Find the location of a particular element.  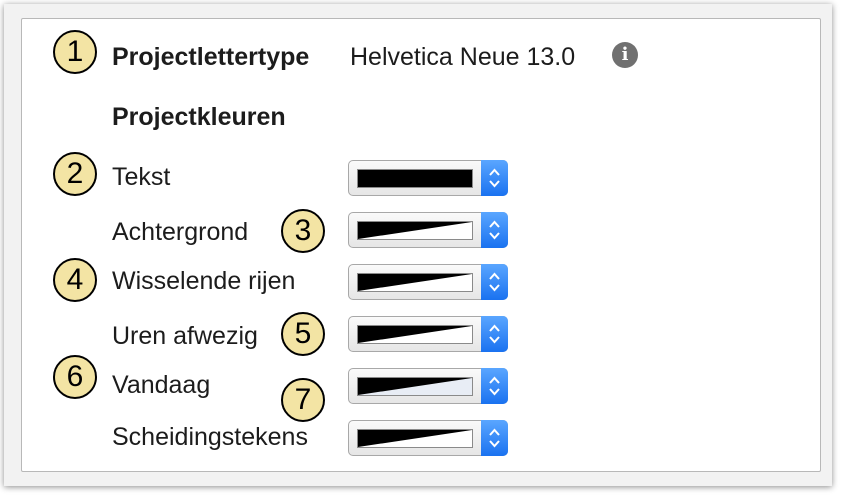

color-label-separators: Scheidingstekens is located at coordinates (210, 437).